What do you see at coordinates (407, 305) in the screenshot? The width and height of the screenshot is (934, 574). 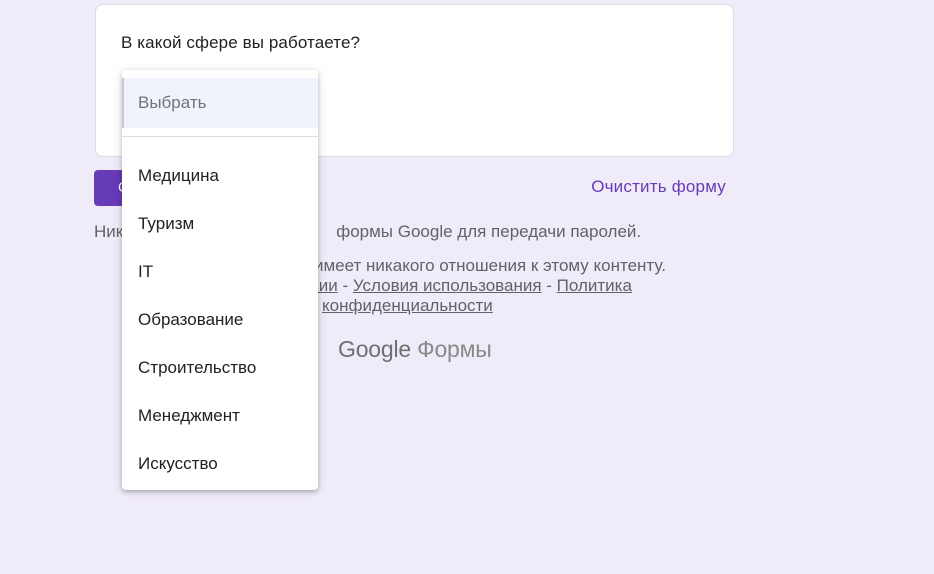 I see `privacy-link-part2: конфиденциальности` at bounding box center [407, 305].